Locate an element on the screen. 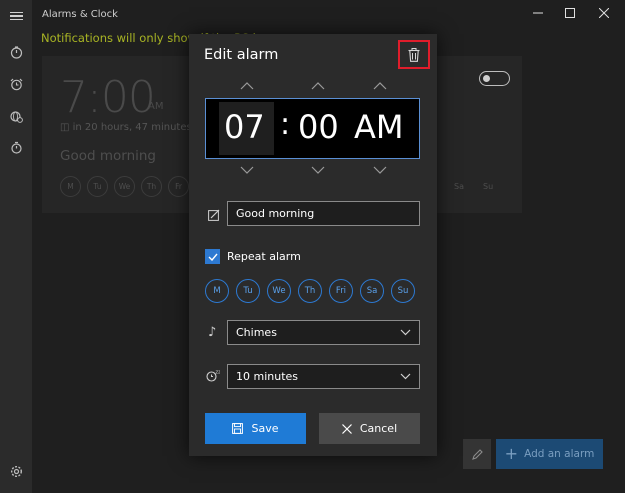 The height and width of the screenshot is (493, 625). bell-small-icon: ◫ is located at coordinates (65, 127).